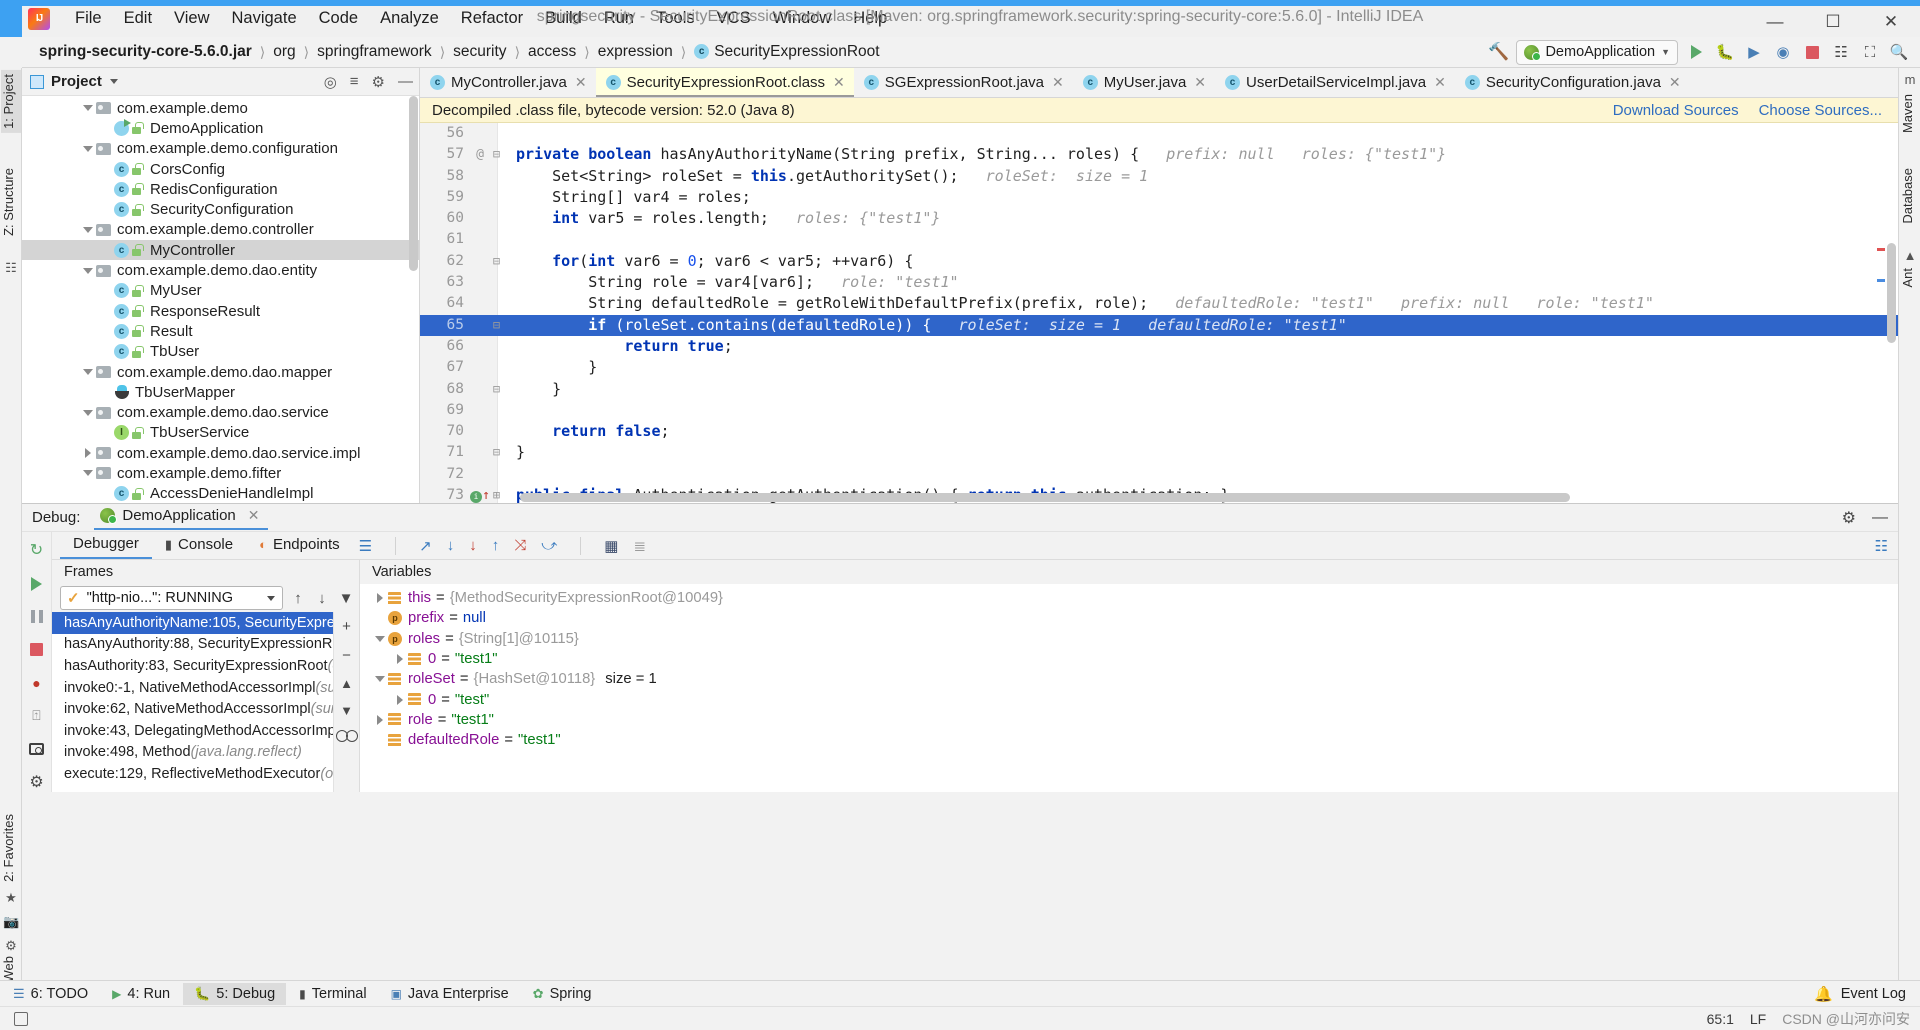  What do you see at coordinates (1899, 52) in the screenshot?
I see `search-everywhere-icon: 🔍` at bounding box center [1899, 52].